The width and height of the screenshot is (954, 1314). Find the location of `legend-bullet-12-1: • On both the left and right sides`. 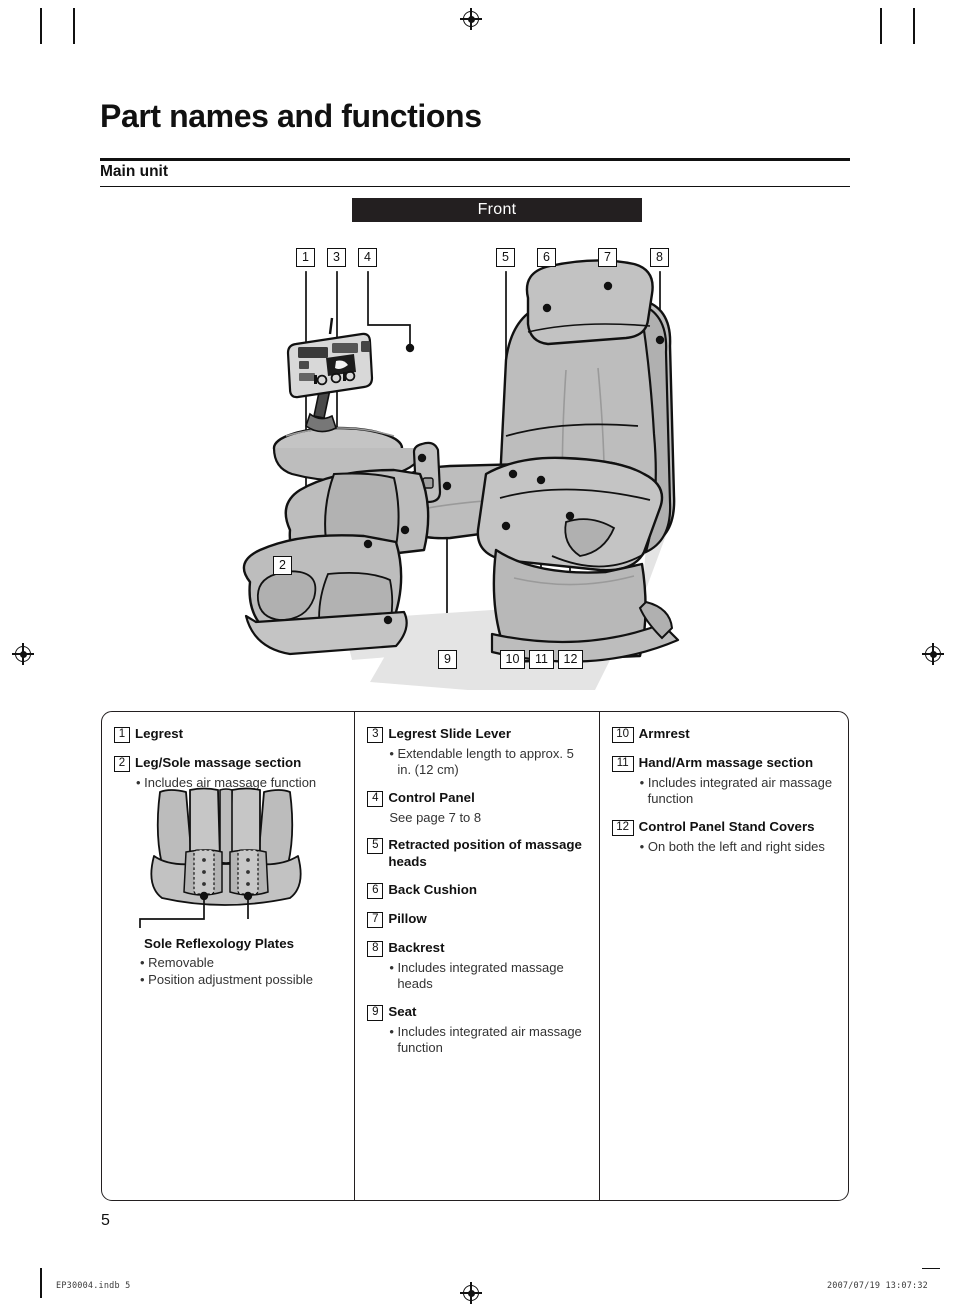

legend-bullet-12-1: • On both the left and right sides is located at coordinates (732, 846).